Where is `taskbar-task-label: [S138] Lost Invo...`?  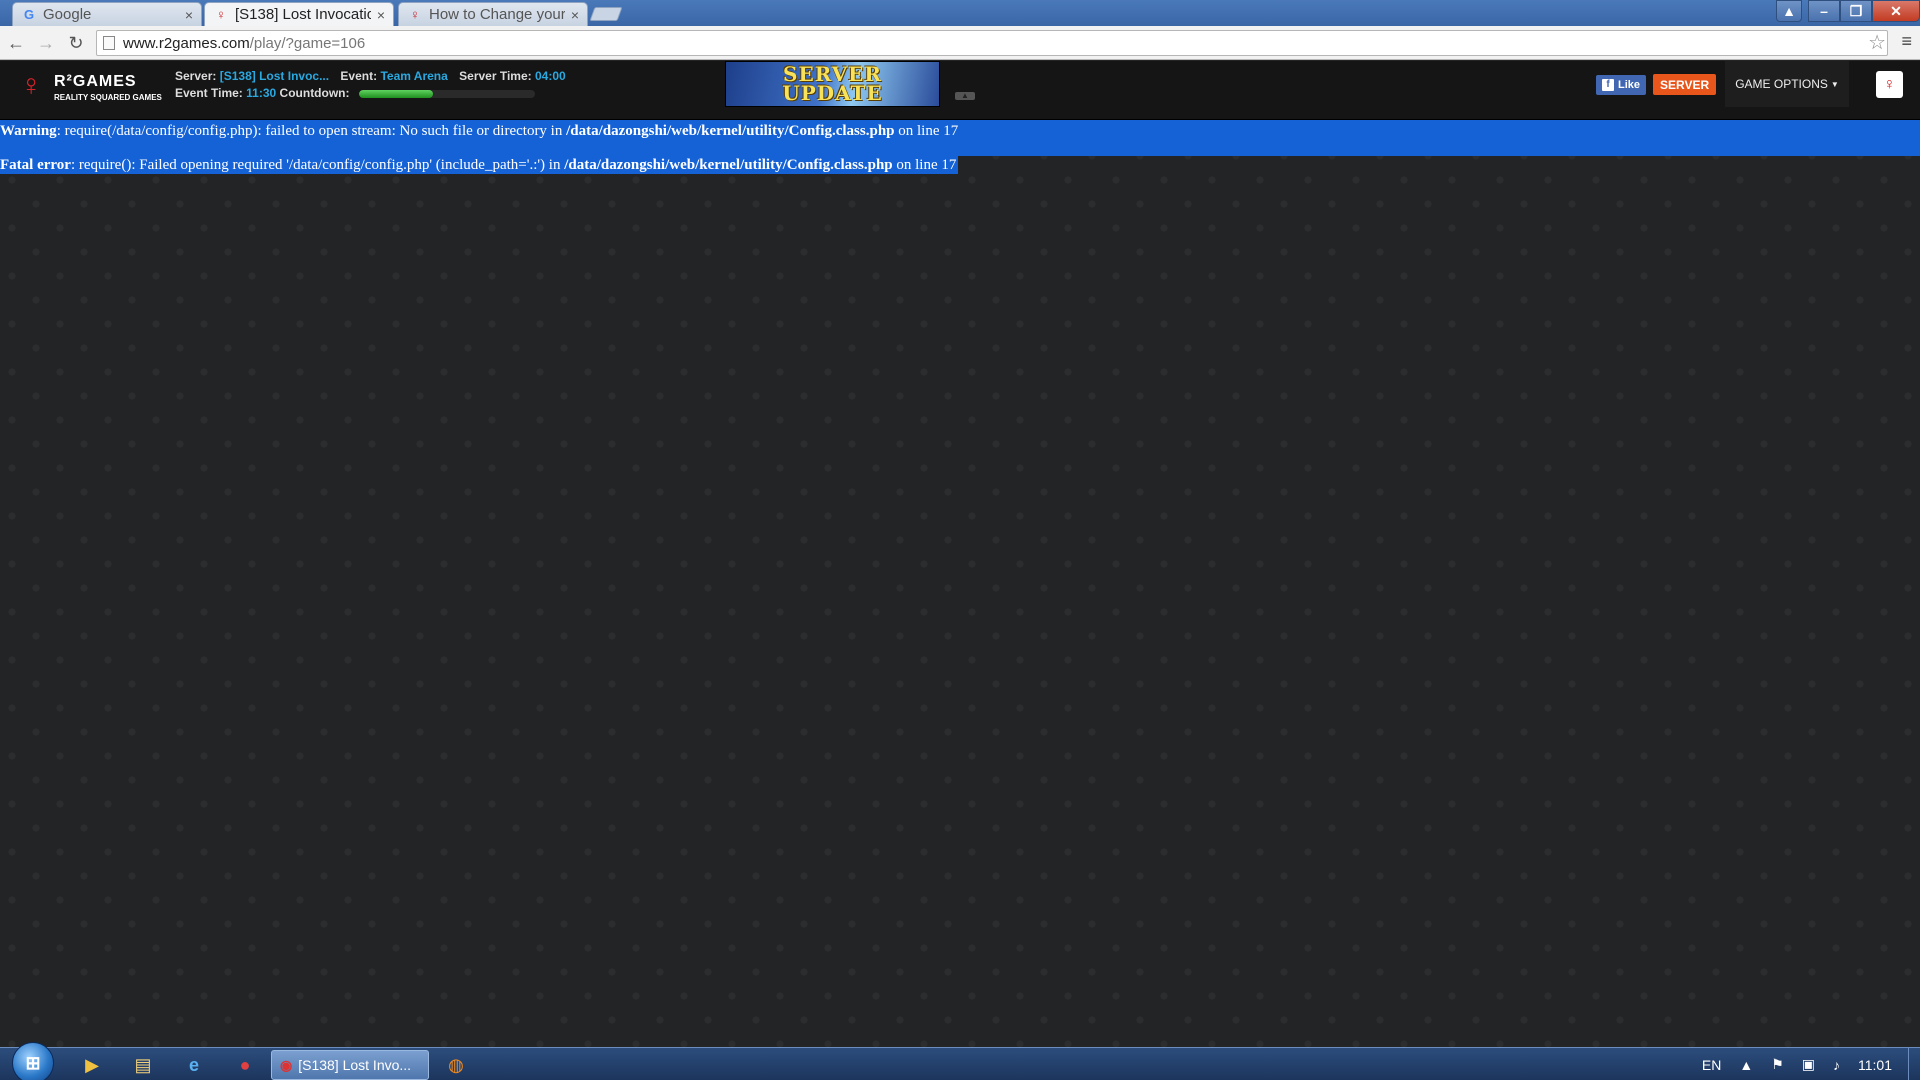 taskbar-task-label: [S138] Lost Invo... is located at coordinates (355, 1065).